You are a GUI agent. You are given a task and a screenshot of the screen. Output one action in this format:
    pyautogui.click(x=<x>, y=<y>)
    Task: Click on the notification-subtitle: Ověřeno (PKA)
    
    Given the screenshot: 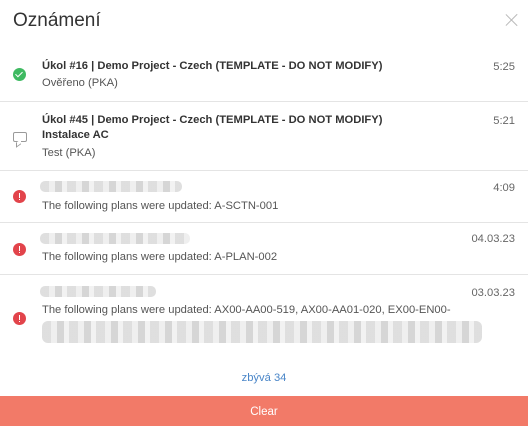 What is the action you would take?
    pyautogui.click(x=80, y=83)
    